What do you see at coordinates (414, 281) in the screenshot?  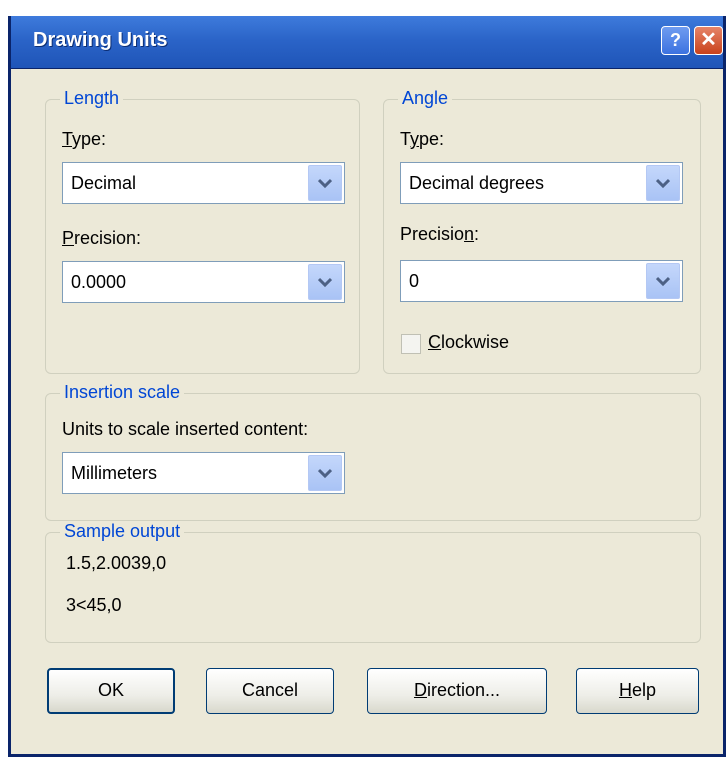 I see `angle-precision-value: 0` at bounding box center [414, 281].